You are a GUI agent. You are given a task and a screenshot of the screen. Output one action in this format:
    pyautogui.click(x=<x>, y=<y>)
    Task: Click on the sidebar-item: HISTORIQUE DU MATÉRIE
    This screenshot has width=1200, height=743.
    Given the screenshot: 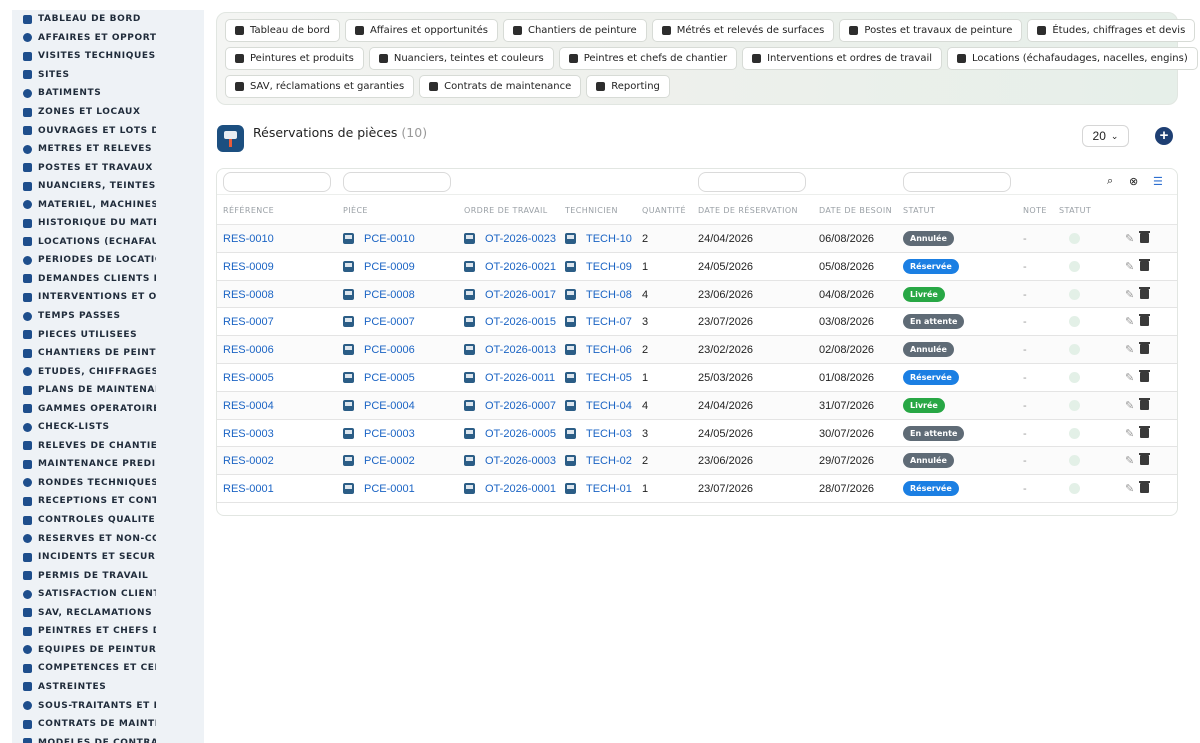 What is the action you would take?
    pyautogui.click(x=108, y=223)
    